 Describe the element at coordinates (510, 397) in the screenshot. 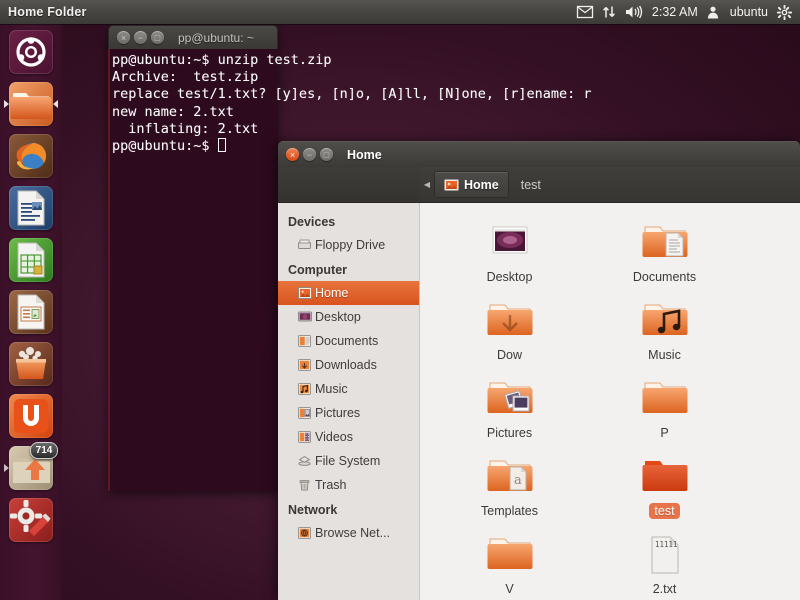

I see `pictures-folder-icon` at that location.